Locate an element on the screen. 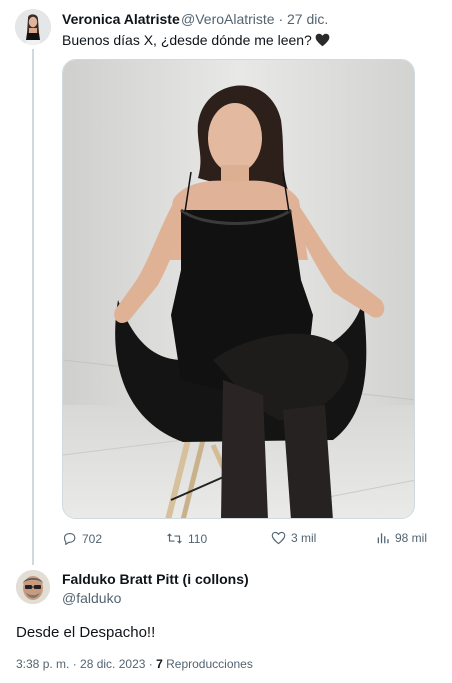 This screenshot has width=452, height=683. tweet-text: Buenos días X, ¿desde dónde me leen? is located at coordinates (196, 41).